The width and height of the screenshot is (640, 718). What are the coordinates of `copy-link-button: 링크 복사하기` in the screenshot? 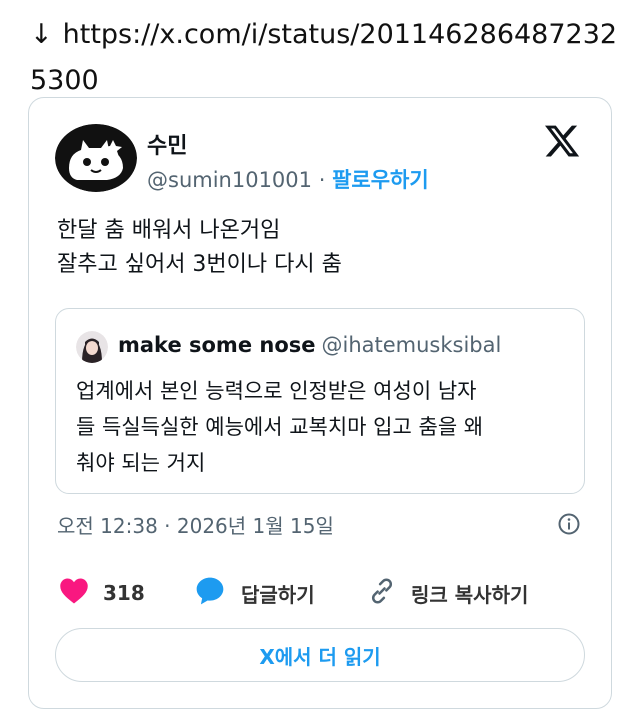 It's located at (447, 593).